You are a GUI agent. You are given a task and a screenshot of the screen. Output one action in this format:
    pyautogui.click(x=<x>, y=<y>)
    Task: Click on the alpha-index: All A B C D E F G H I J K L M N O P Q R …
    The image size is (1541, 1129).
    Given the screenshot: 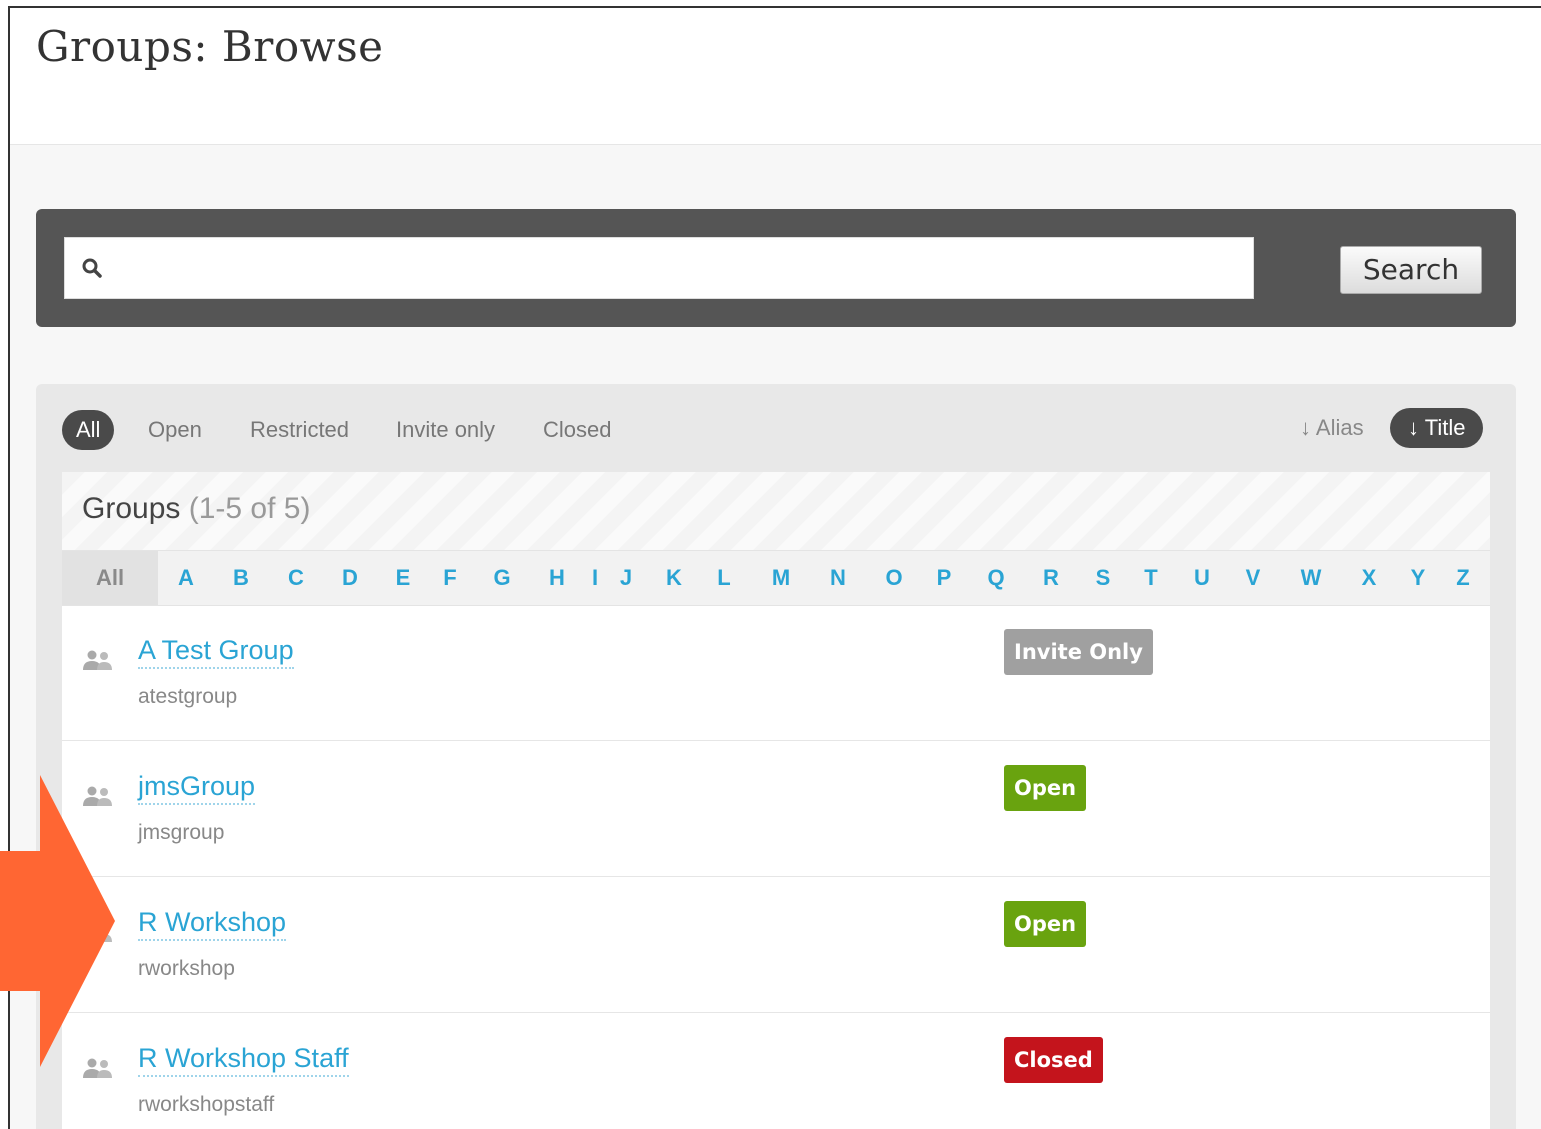 What is the action you would take?
    pyautogui.click(x=776, y=578)
    